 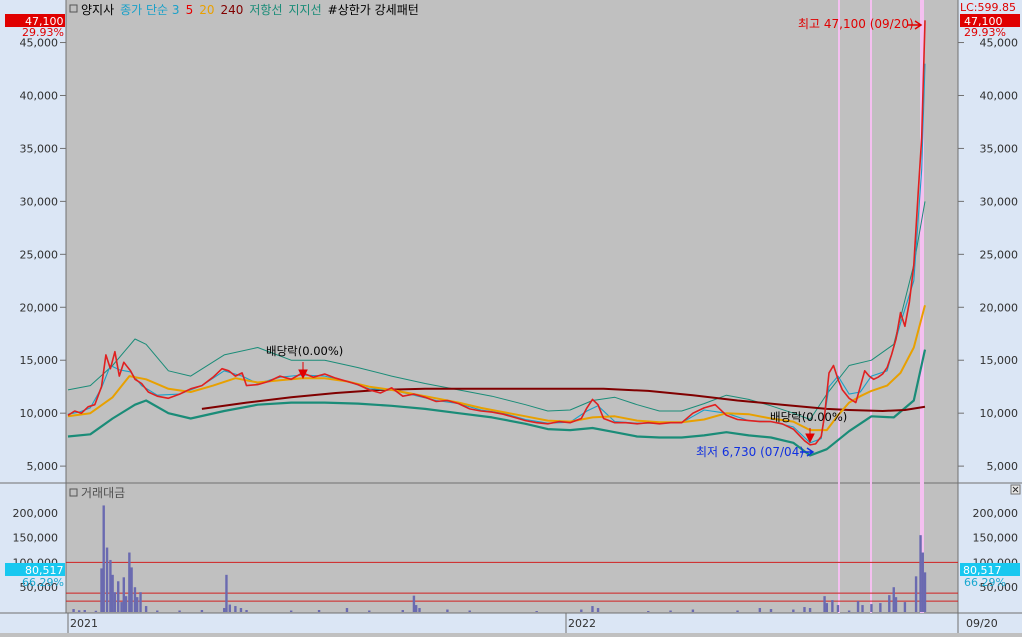 What do you see at coordinates (39, 413) in the screenshot?
I see `price-tick-label: 10,000` at bounding box center [39, 413].